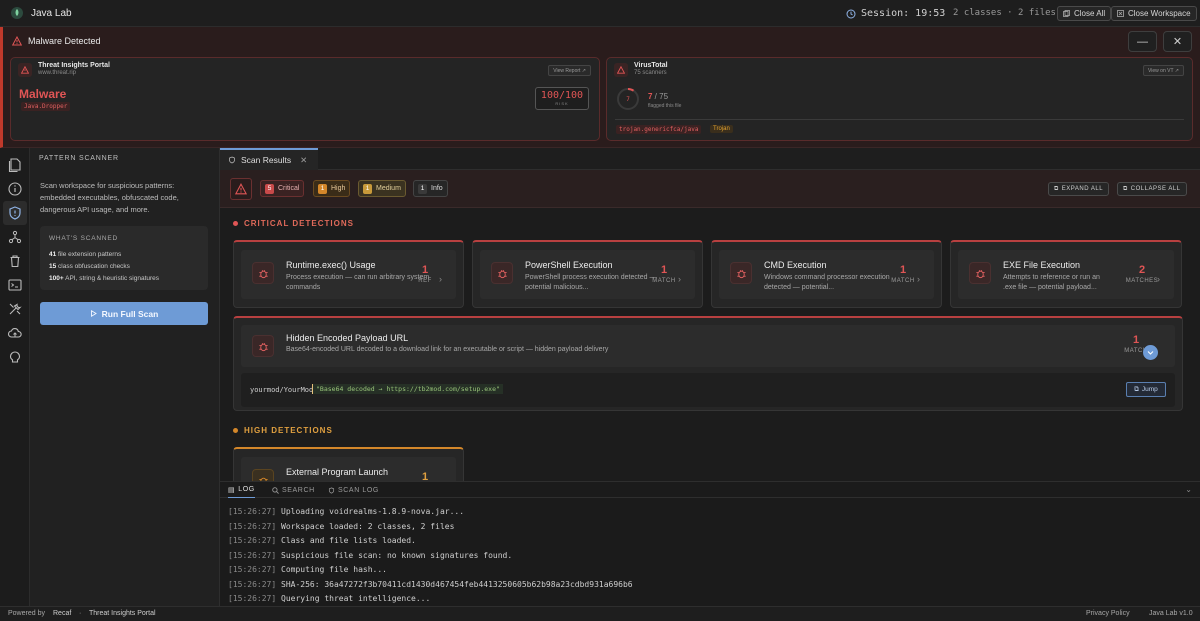  What do you see at coordinates (289, 188) in the screenshot?
I see `critical-label: Critical` at bounding box center [289, 188].